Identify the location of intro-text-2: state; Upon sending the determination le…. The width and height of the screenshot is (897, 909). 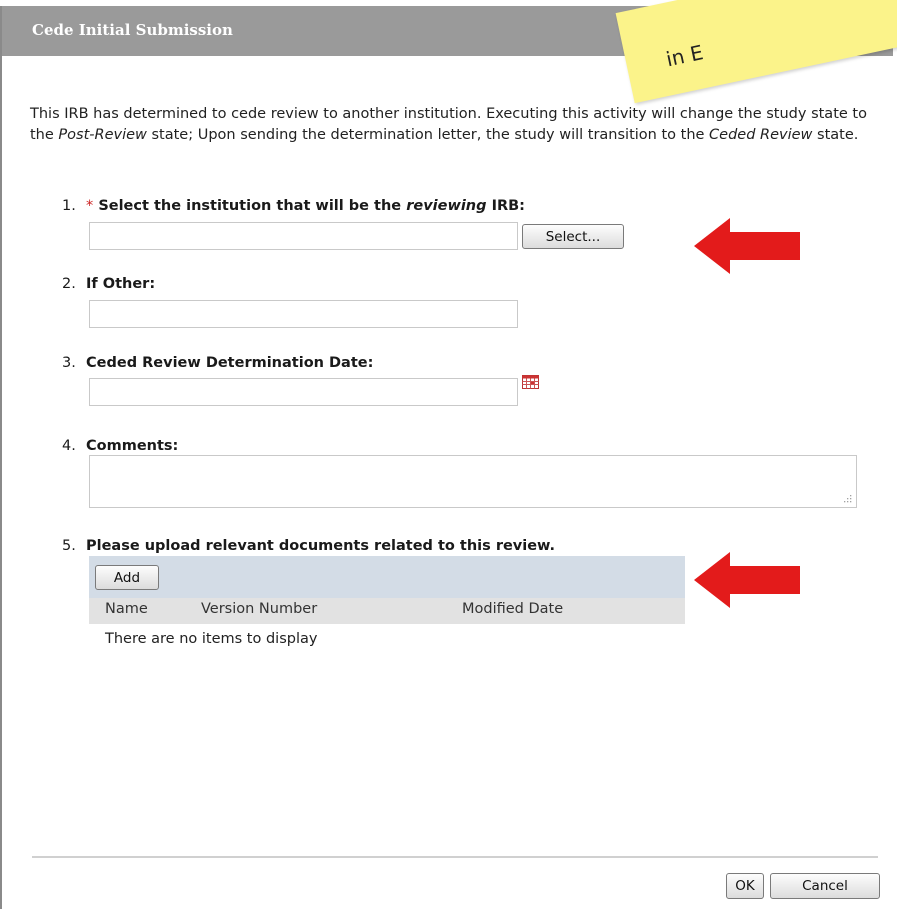
(428, 135).